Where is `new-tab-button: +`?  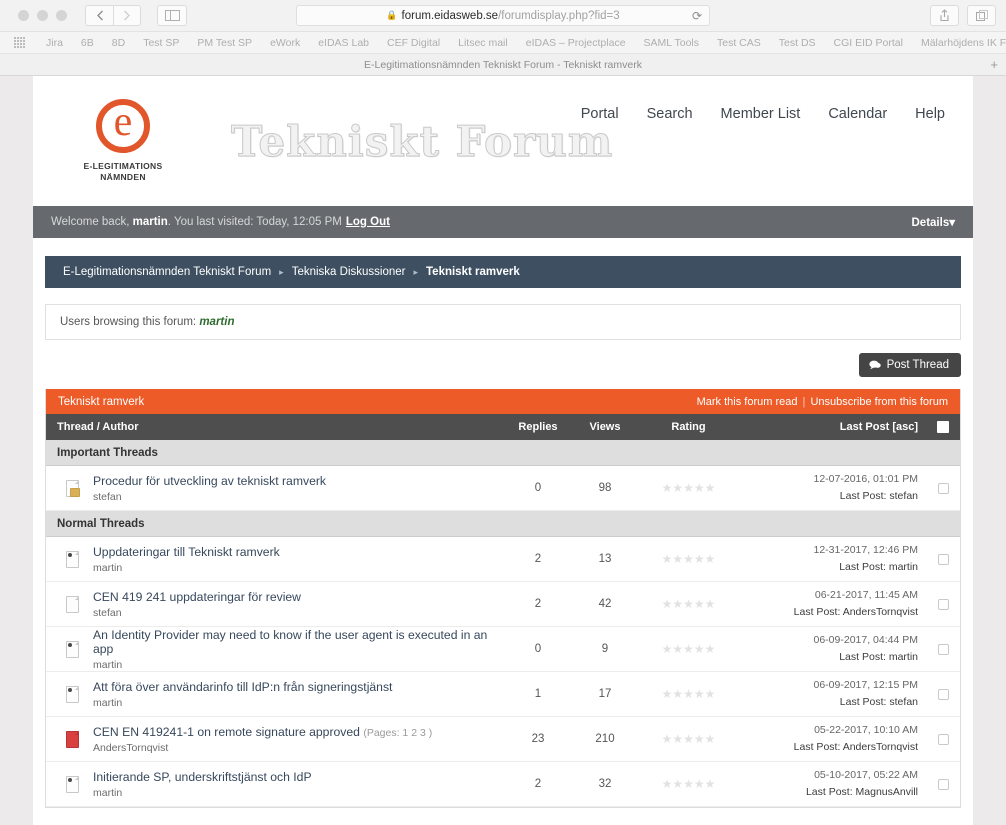
new-tab-button: + is located at coordinates (994, 64).